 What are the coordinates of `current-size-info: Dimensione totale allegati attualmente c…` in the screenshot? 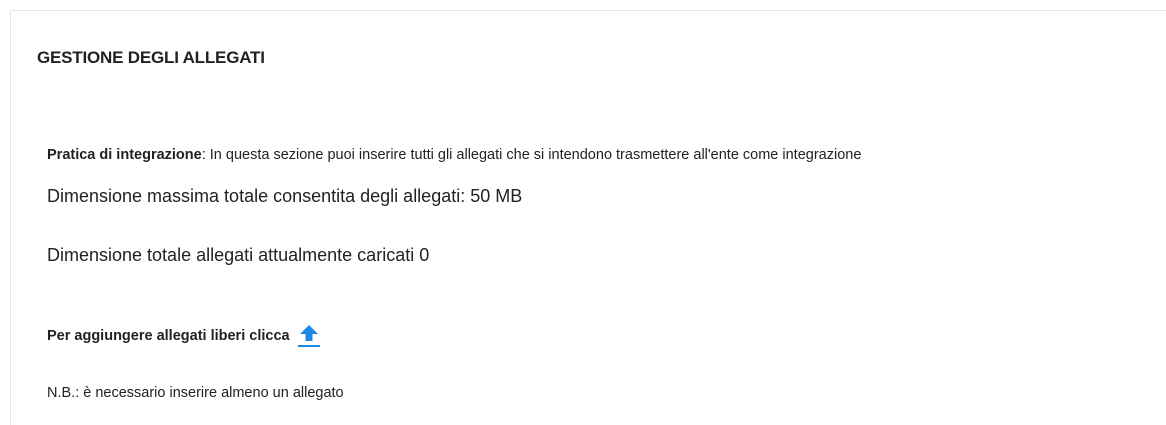 It's located at (238, 255).